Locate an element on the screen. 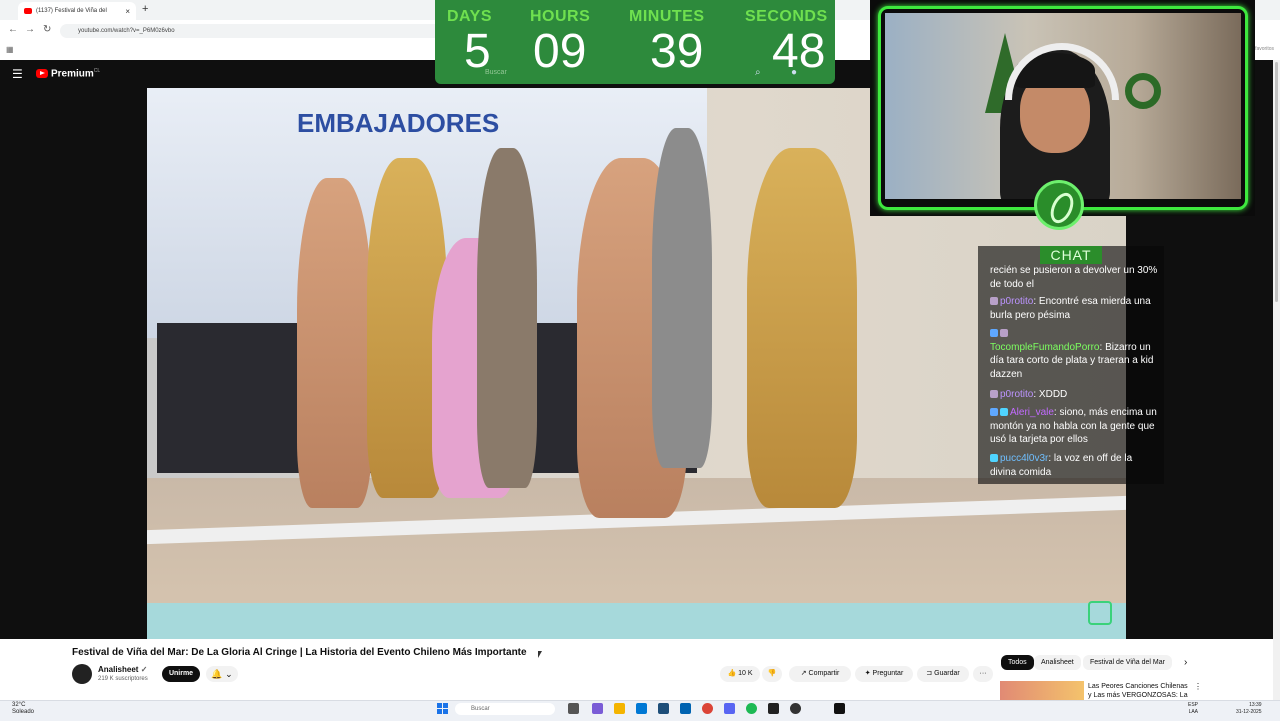  more-options-icon: ⋮ is located at coordinates (1198, 686).